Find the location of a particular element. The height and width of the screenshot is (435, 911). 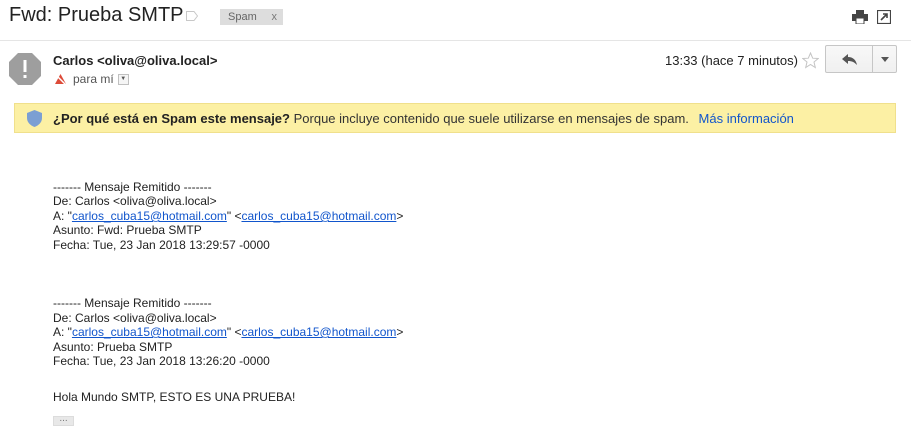

reply-button is located at coordinates (849, 59).